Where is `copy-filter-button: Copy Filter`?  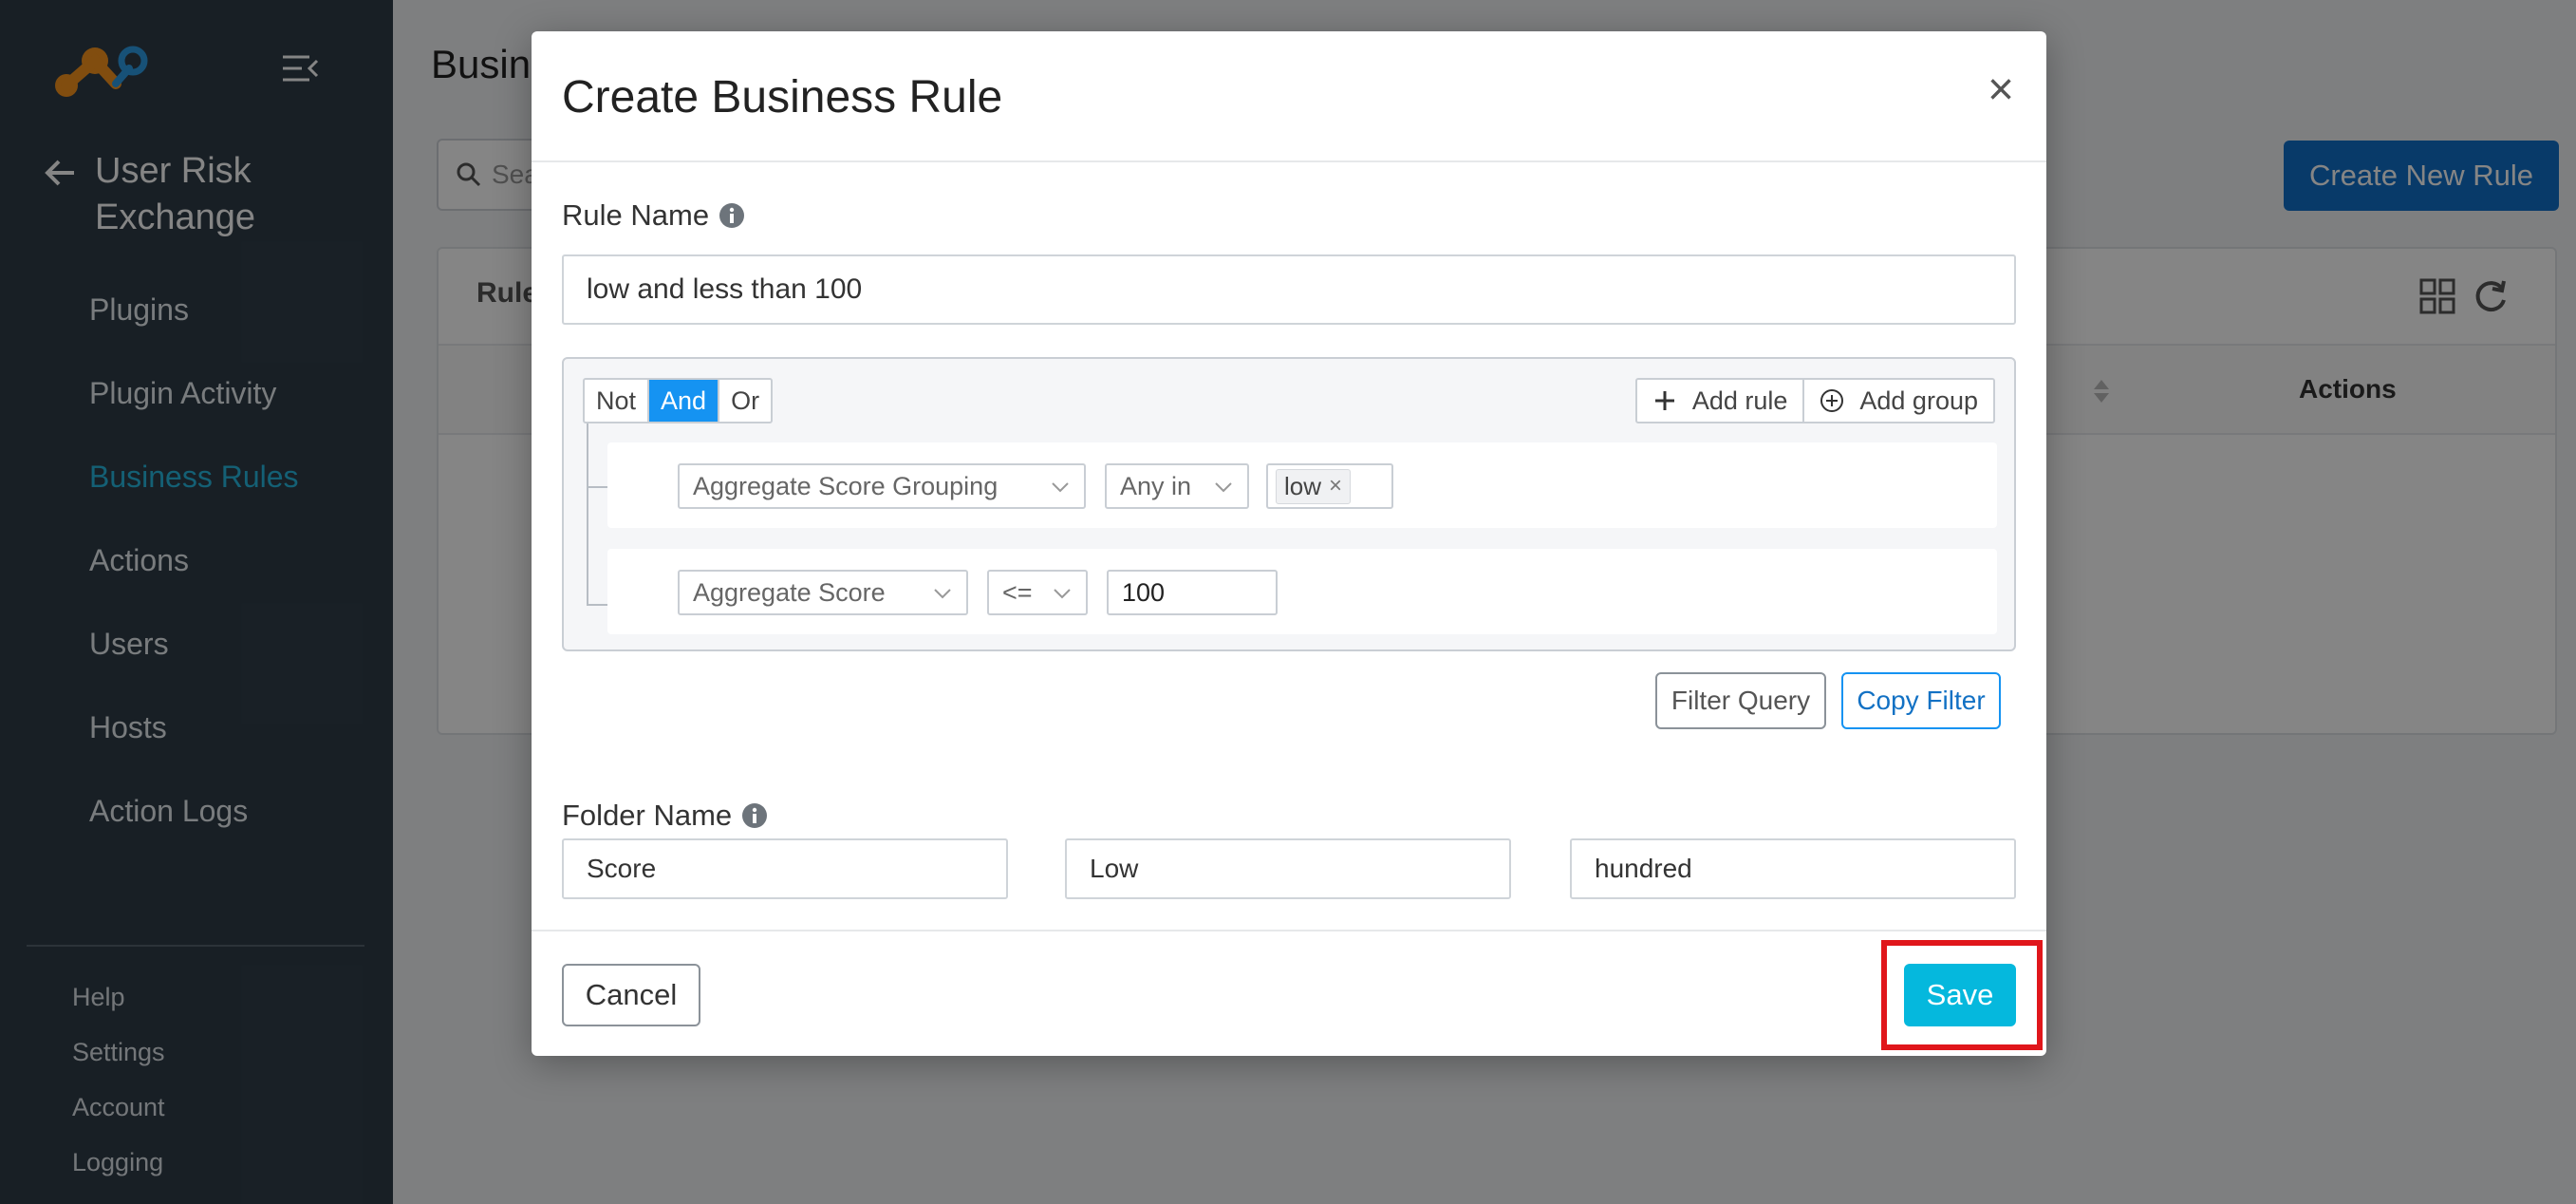
copy-filter-button: Copy Filter is located at coordinates (1921, 700).